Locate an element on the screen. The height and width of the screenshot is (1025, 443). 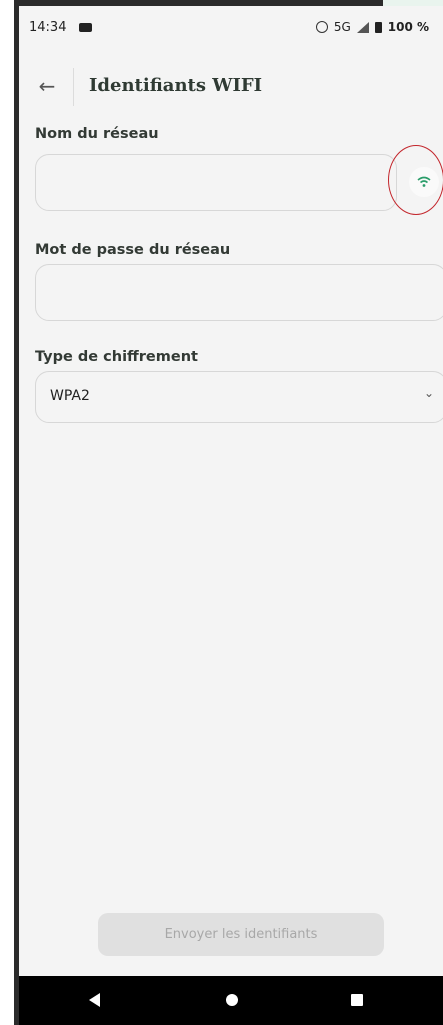
status-time: 14:34 is located at coordinates (48, 27).